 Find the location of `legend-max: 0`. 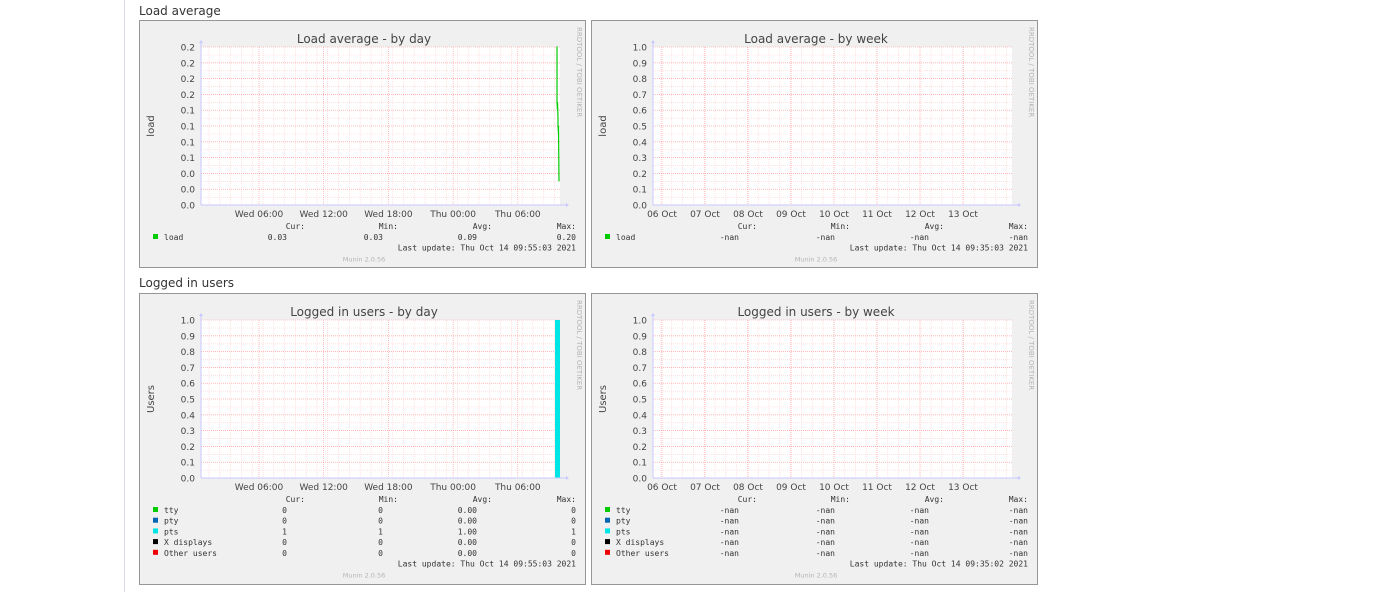

legend-max: 0 is located at coordinates (573, 553).